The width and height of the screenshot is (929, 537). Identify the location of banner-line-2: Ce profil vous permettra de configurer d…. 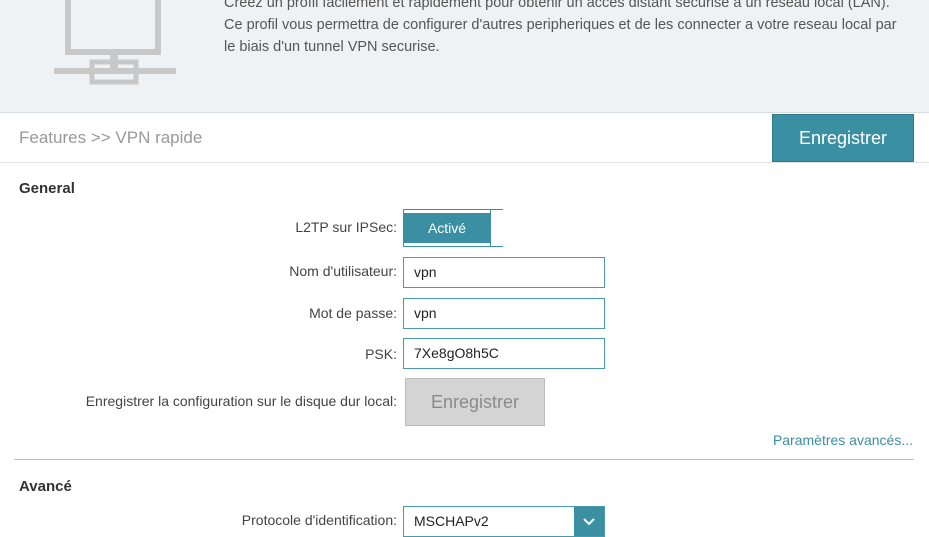
(560, 25).